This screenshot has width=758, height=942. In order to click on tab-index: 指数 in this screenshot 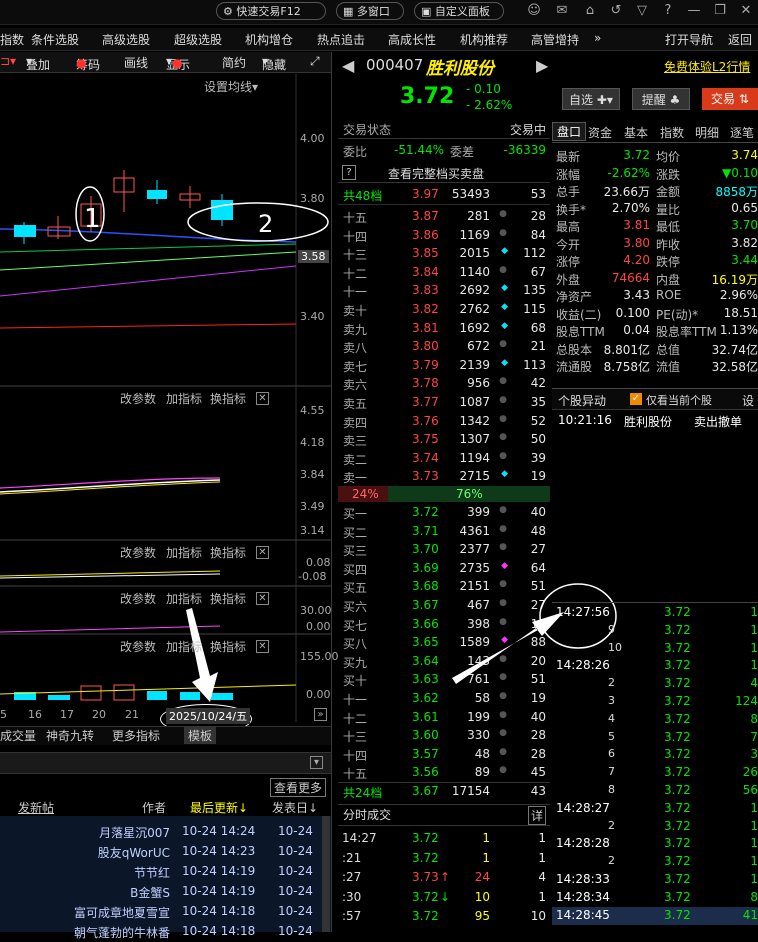, I will do `click(672, 132)`.